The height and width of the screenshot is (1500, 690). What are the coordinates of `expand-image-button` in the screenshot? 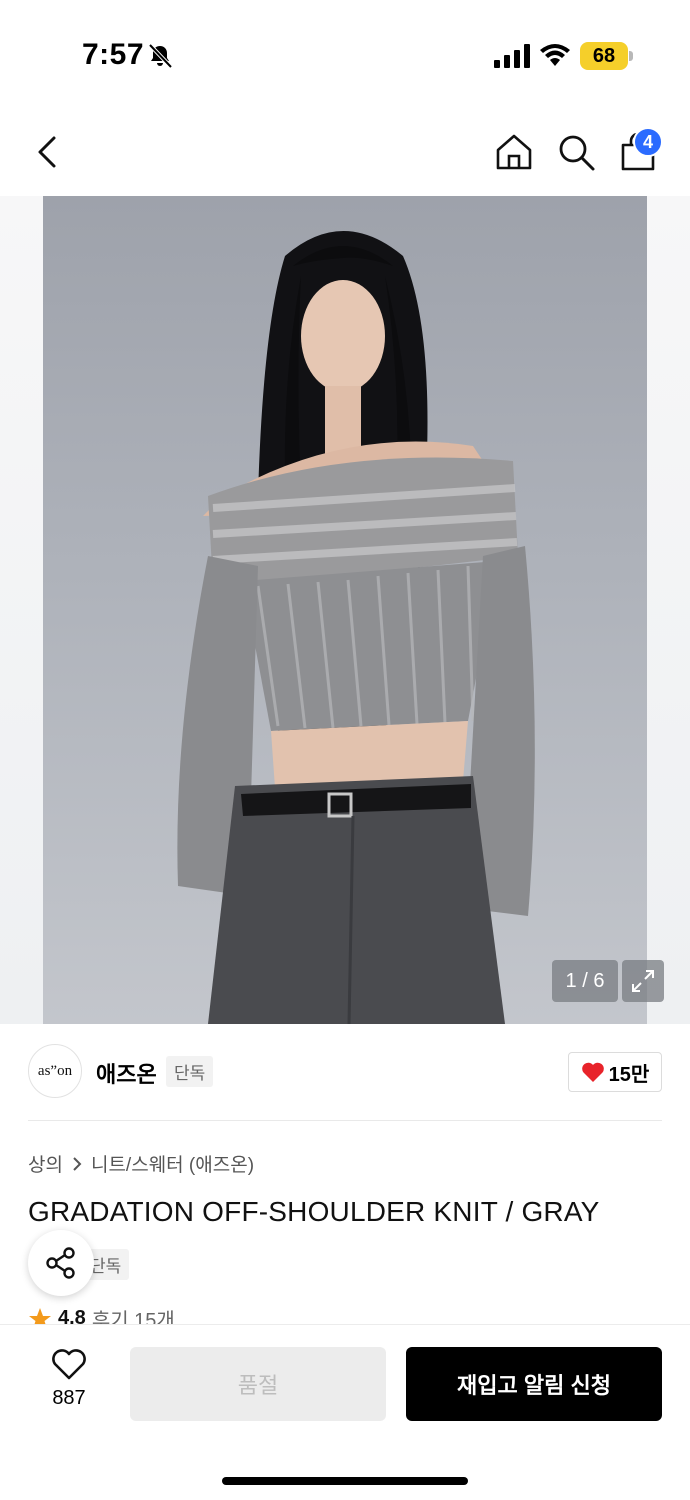 It's located at (643, 981).